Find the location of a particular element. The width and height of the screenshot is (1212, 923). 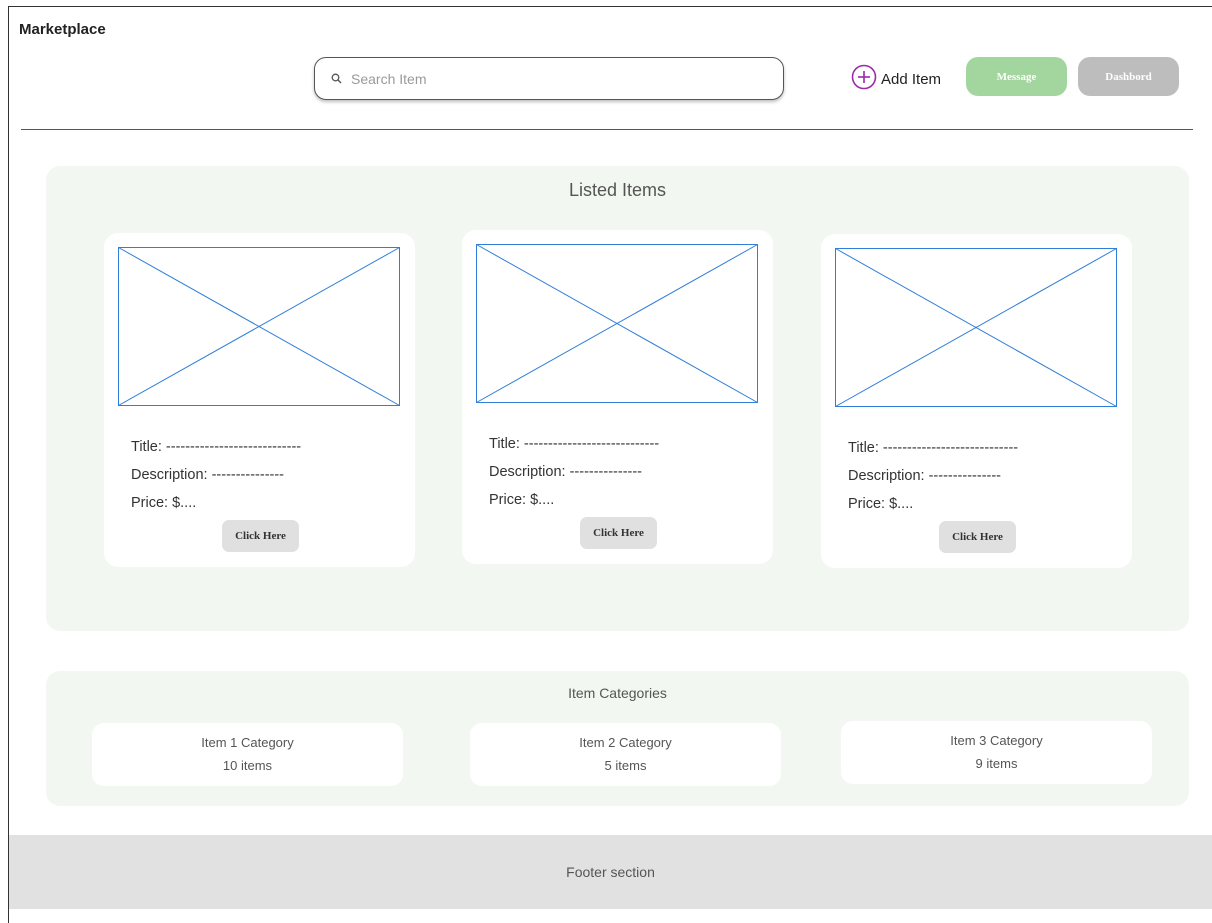

category-count: 10 items is located at coordinates (247, 765).